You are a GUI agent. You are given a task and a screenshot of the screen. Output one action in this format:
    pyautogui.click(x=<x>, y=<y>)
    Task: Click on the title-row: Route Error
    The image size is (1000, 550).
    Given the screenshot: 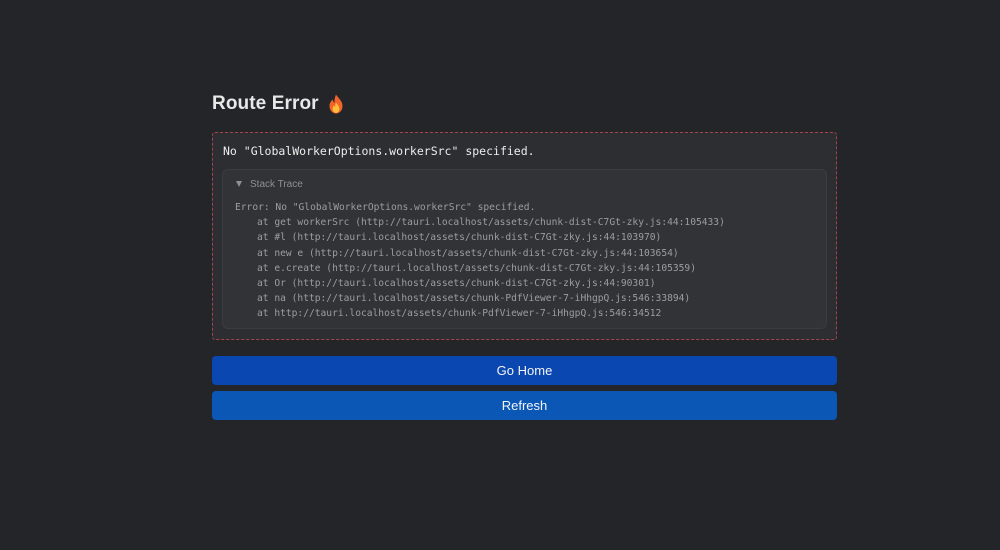 What is the action you would take?
    pyautogui.click(x=524, y=104)
    